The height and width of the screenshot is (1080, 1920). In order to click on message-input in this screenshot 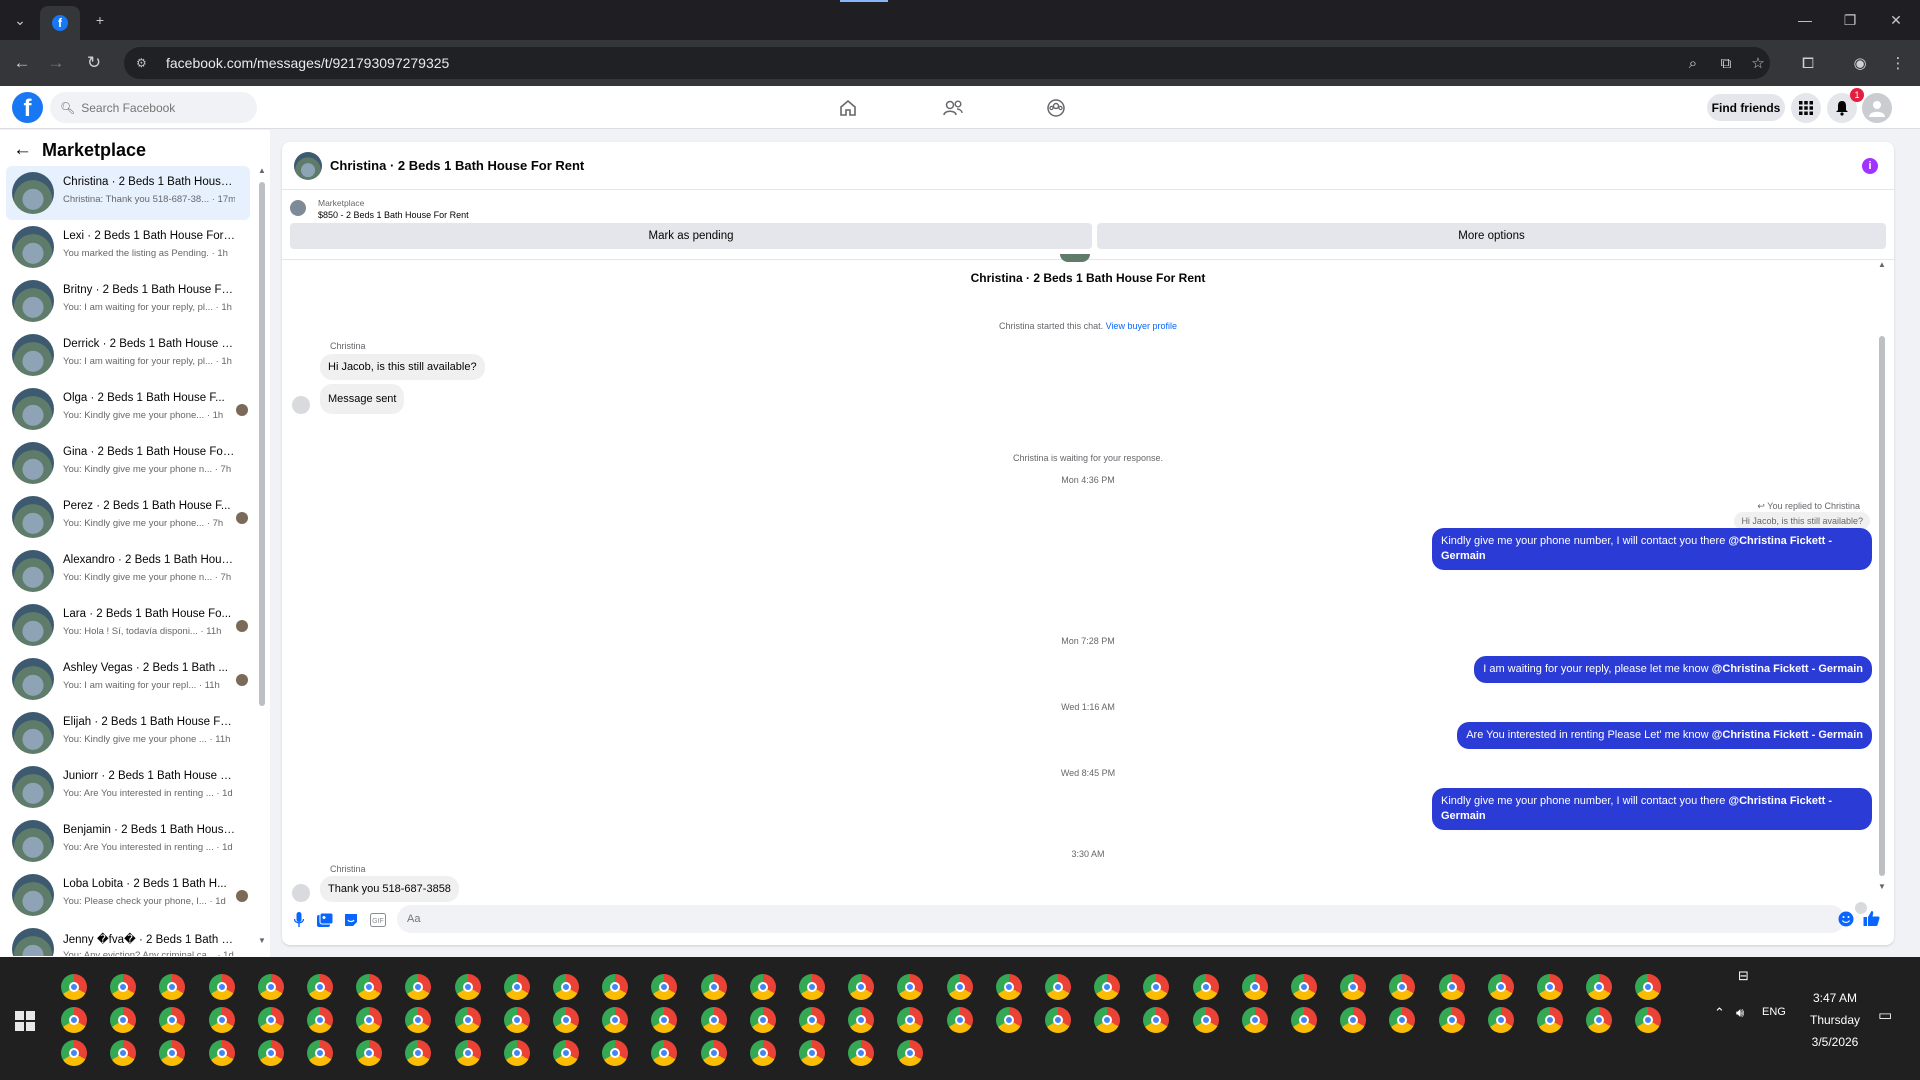, I will do `click(1107, 919)`.